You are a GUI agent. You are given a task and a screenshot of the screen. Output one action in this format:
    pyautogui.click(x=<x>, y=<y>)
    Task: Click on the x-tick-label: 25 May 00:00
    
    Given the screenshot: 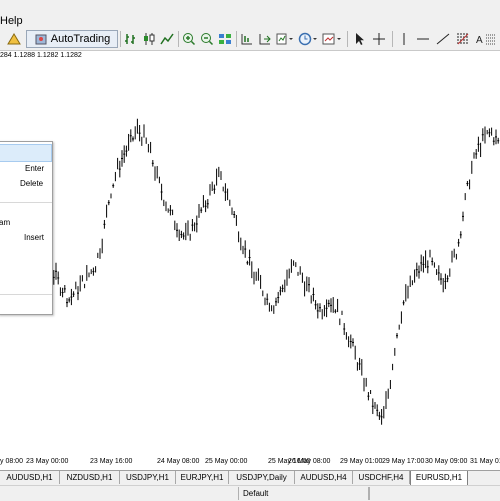 What is the action you would take?
    pyautogui.click(x=226, y=461)
    